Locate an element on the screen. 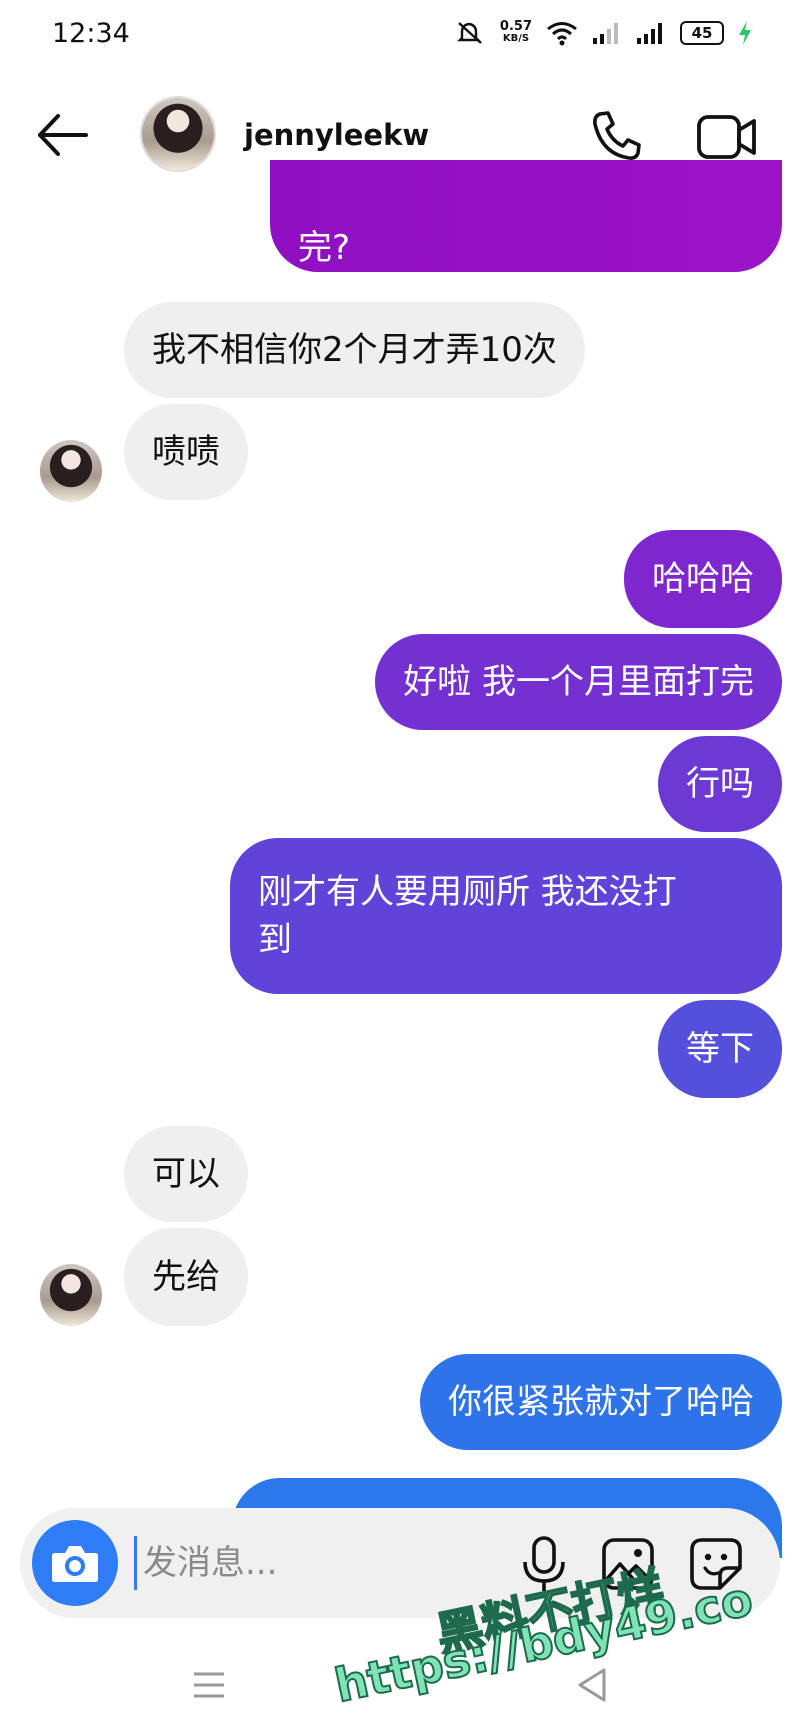  message-bubble-outgoing: 你很紧张就对了哈哈 is located at coordinates (601, 1402).